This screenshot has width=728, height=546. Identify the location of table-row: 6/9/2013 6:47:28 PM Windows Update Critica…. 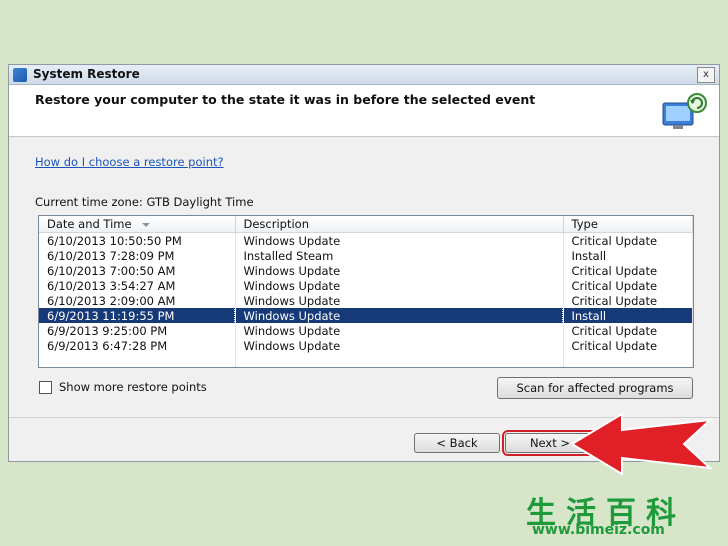
(366, 345).